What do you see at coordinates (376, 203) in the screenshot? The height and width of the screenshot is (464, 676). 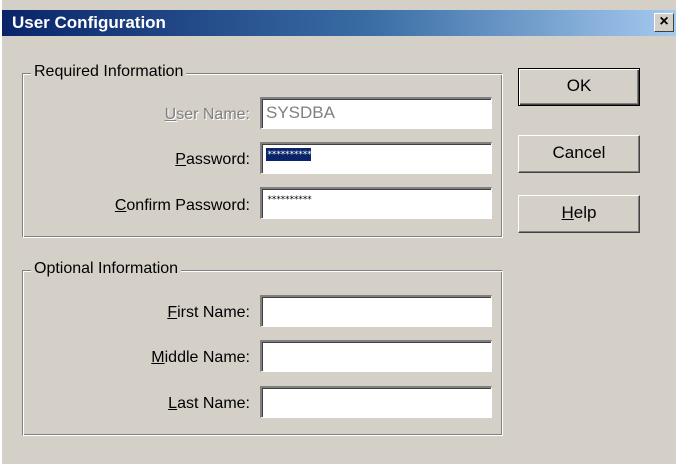 I see `confirm-password-field: **********` at bounding box center [376, 203].